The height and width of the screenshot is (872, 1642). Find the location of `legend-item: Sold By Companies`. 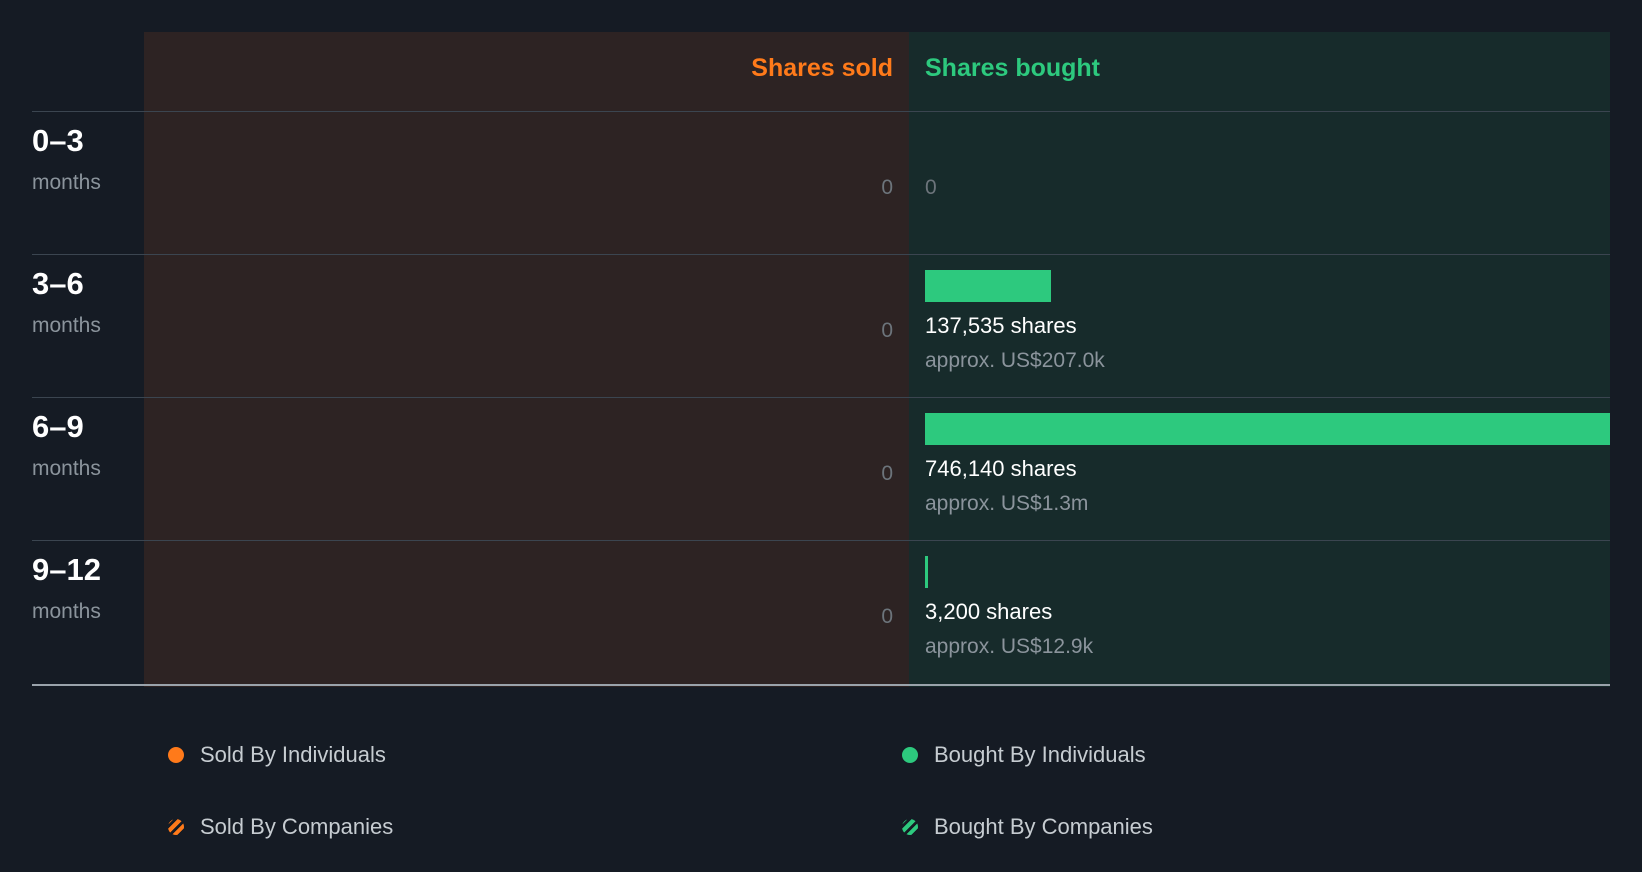

legend-item: Sold By Companies is located at coordinates (280, 827).